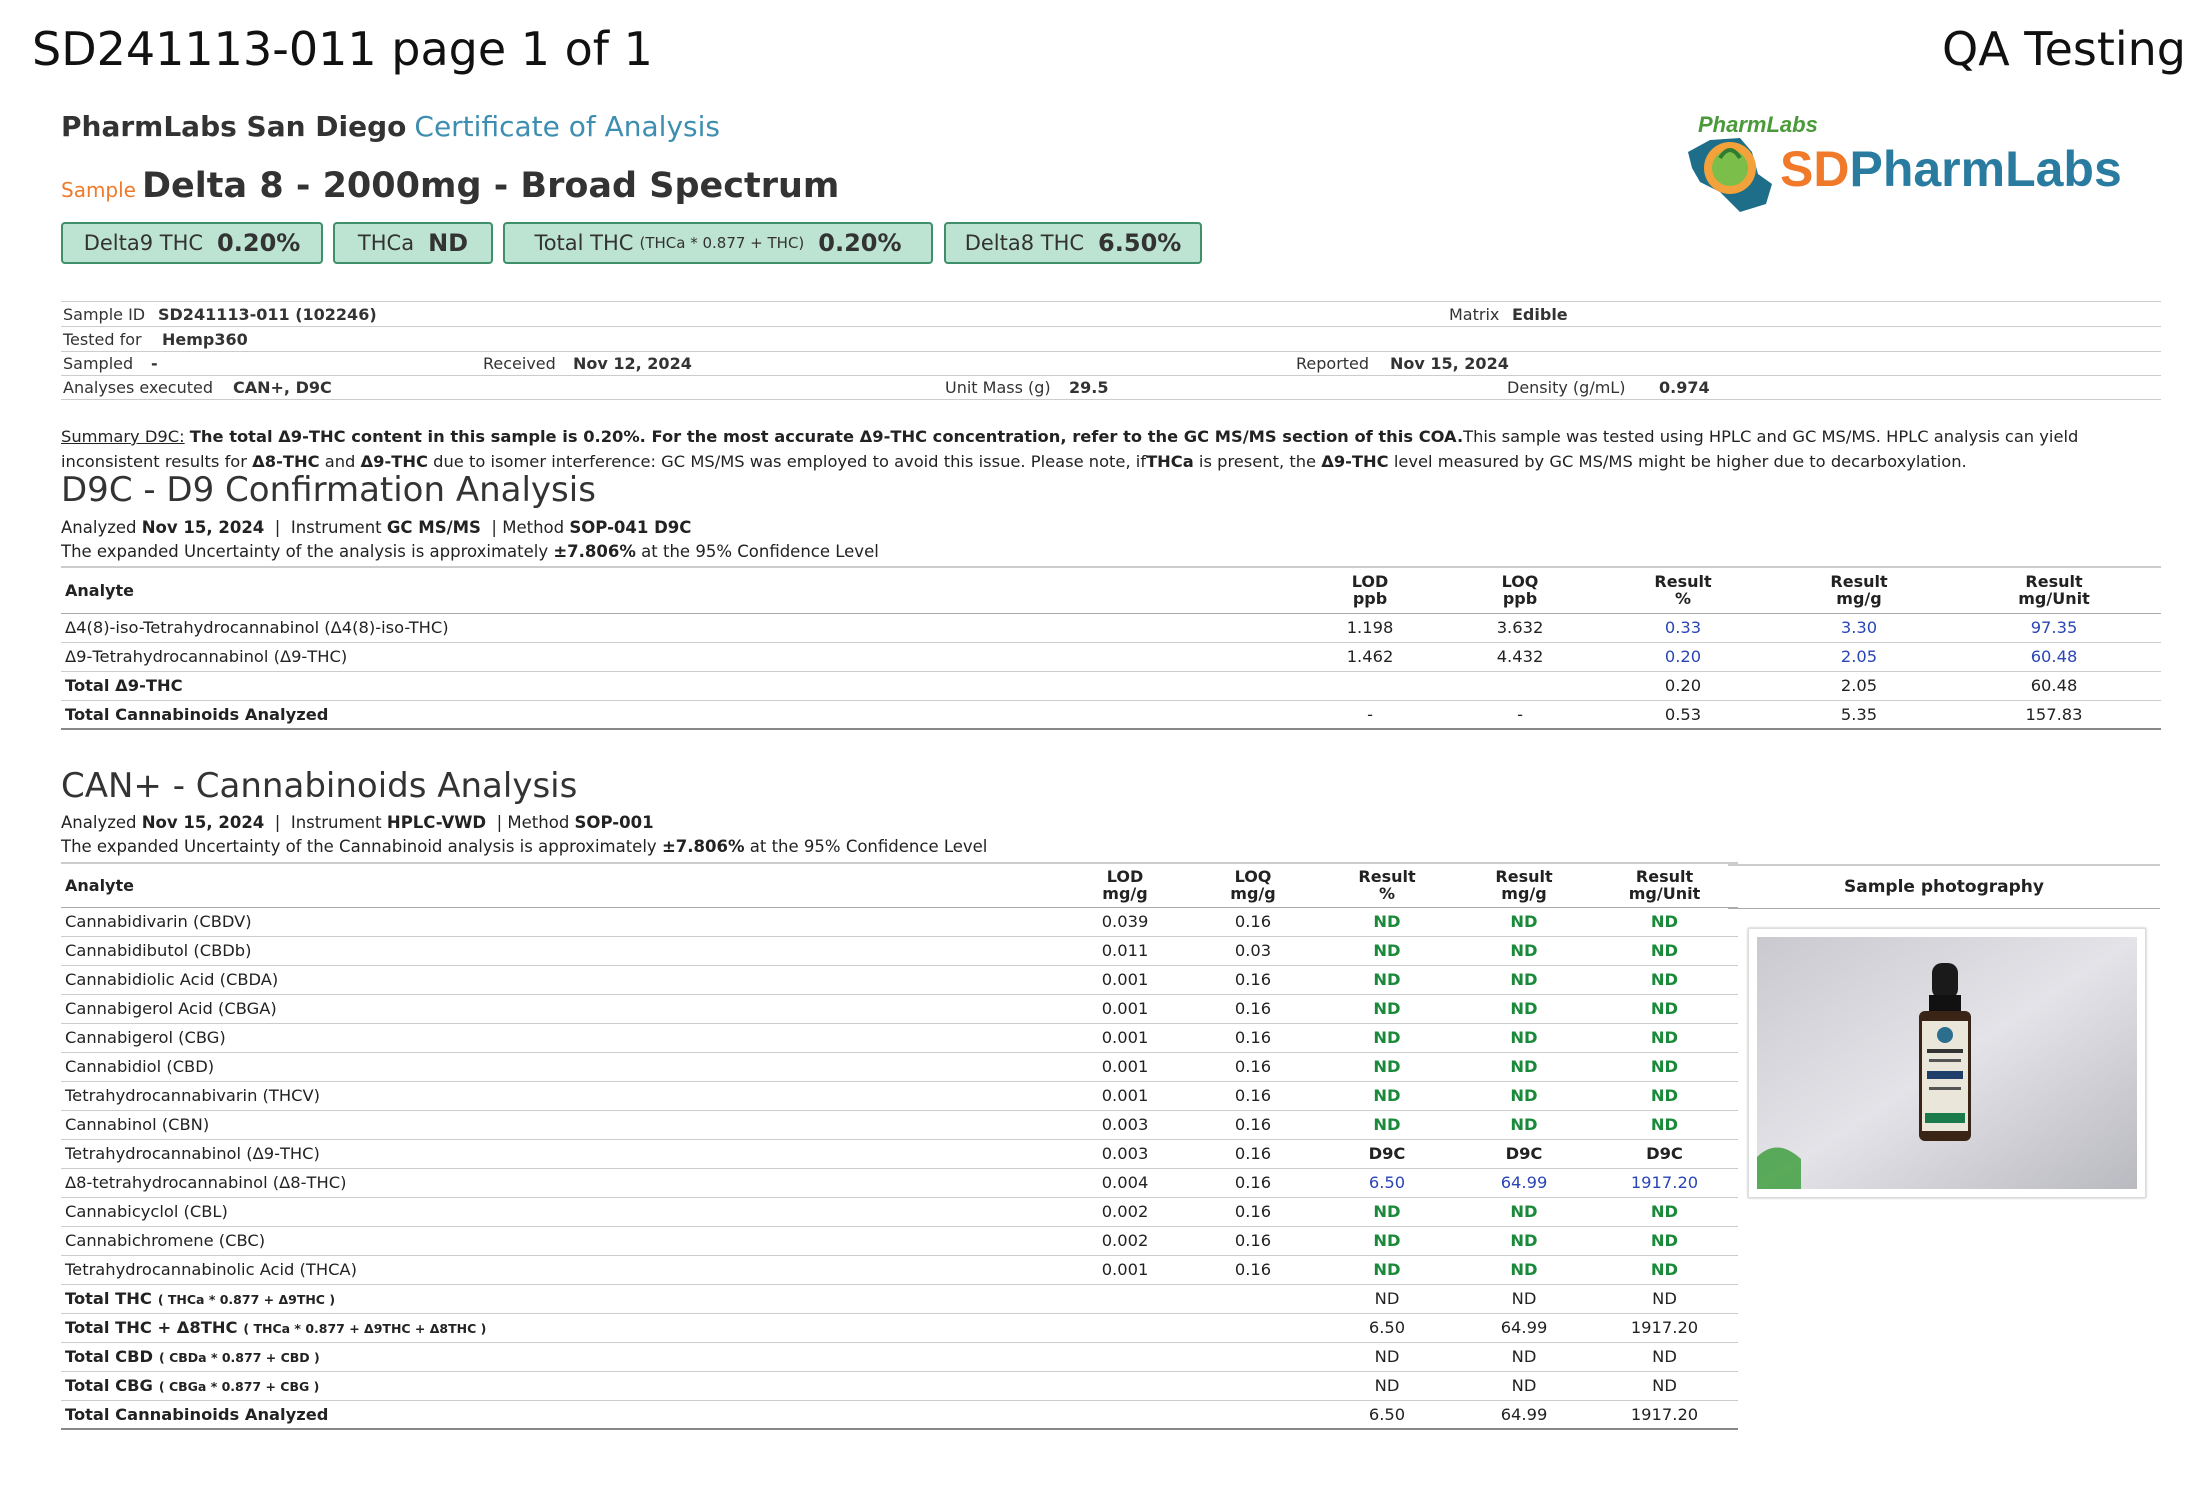 This screenshot has width=2208, height=1488. Describe the element at coordinates (1683, 686) in the screenshot. I see `result-pct-cell: 0.20` at that location.